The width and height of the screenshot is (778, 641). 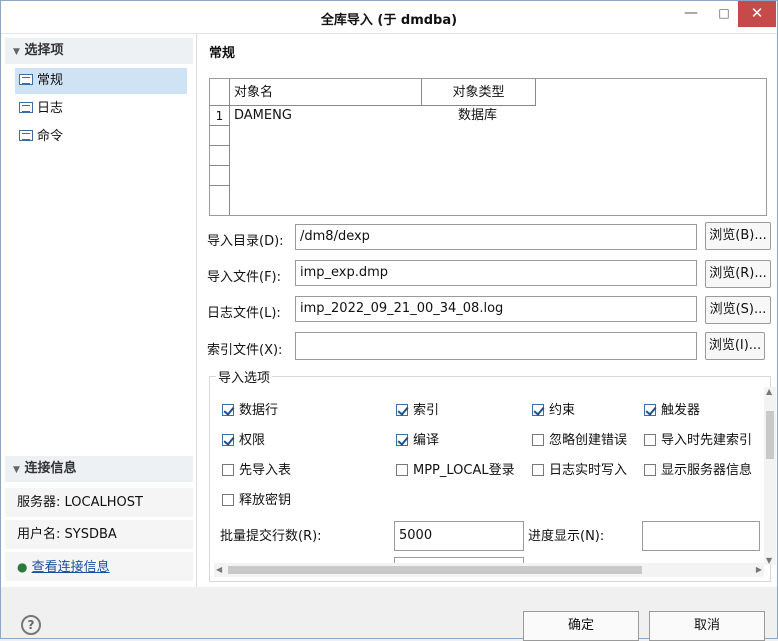 I want to click on checkbox-label: 触发器, so click(x=681, y=410).